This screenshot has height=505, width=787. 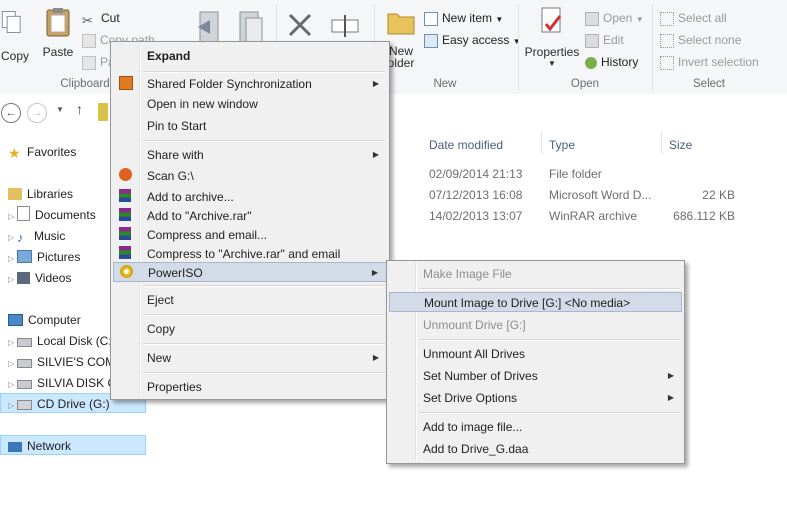 What do you see at coordinates (250, 155) in the screenshot?
I see `menu-item-share-with: Share with ▶` at bounding box center [250, 155].